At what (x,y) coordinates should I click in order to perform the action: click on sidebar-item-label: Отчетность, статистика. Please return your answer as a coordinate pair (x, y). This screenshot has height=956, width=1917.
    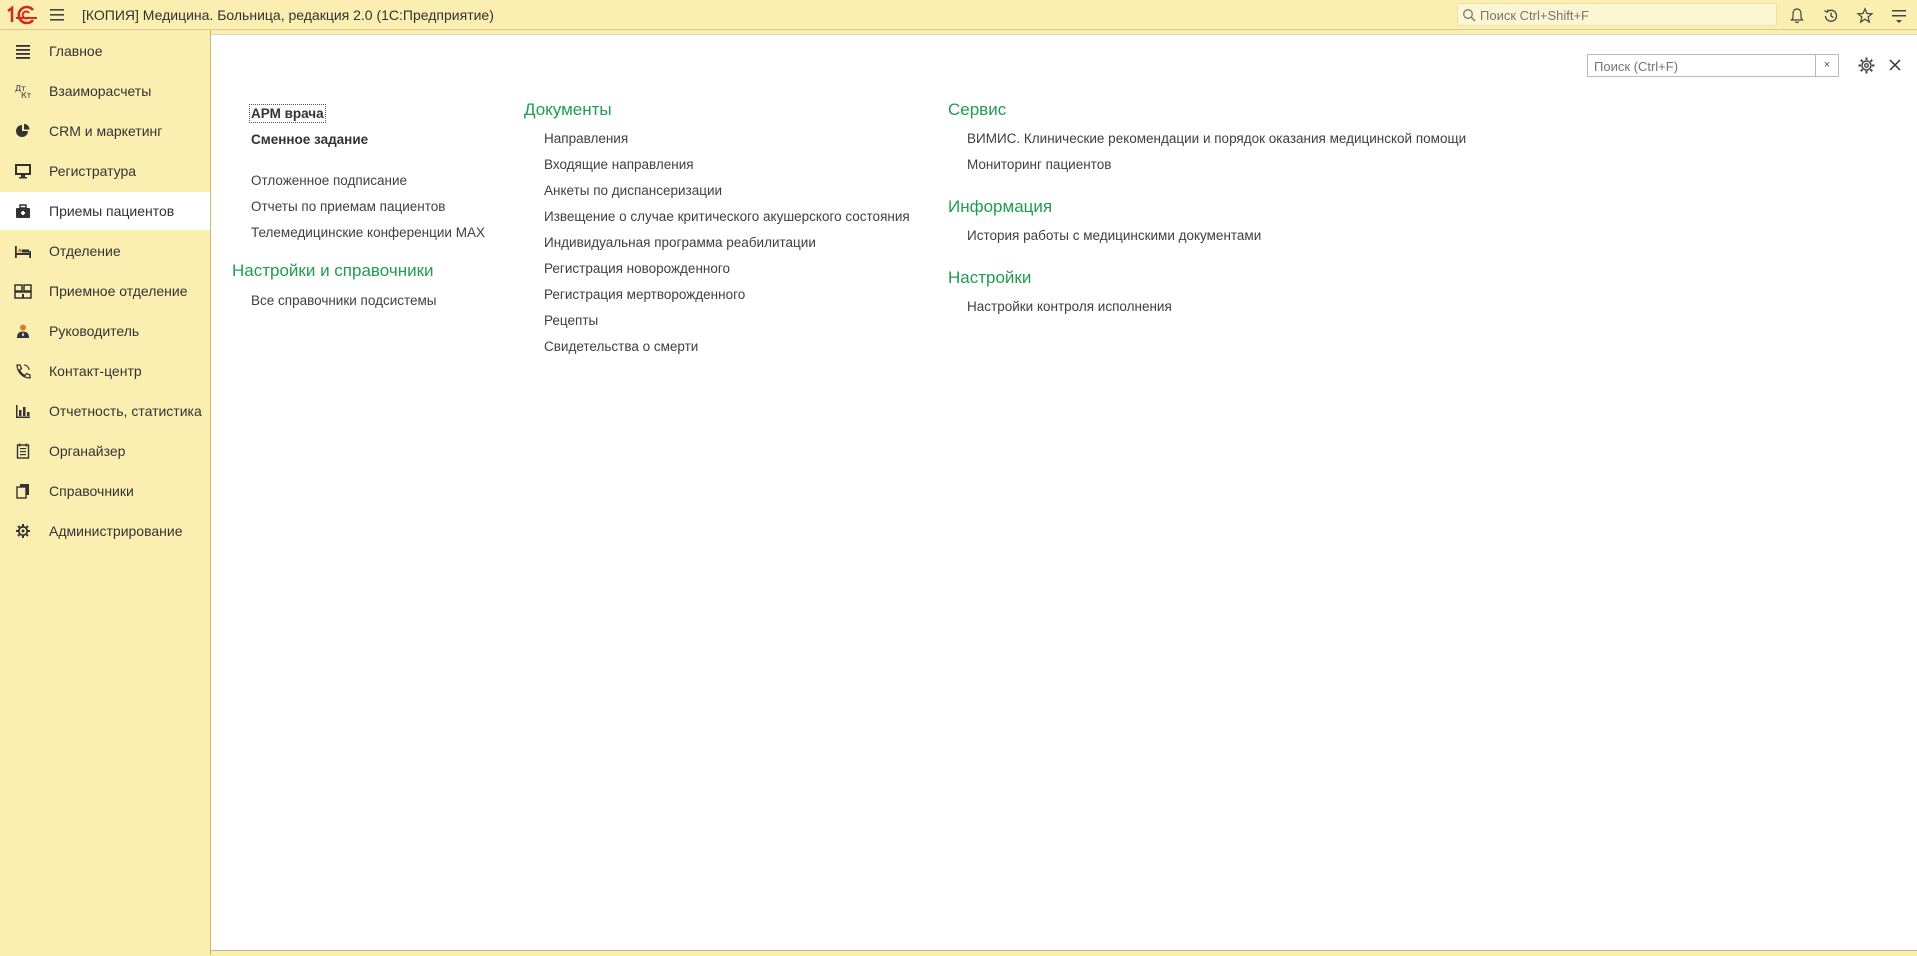
    Looking at the image, I should click on (125, 411).